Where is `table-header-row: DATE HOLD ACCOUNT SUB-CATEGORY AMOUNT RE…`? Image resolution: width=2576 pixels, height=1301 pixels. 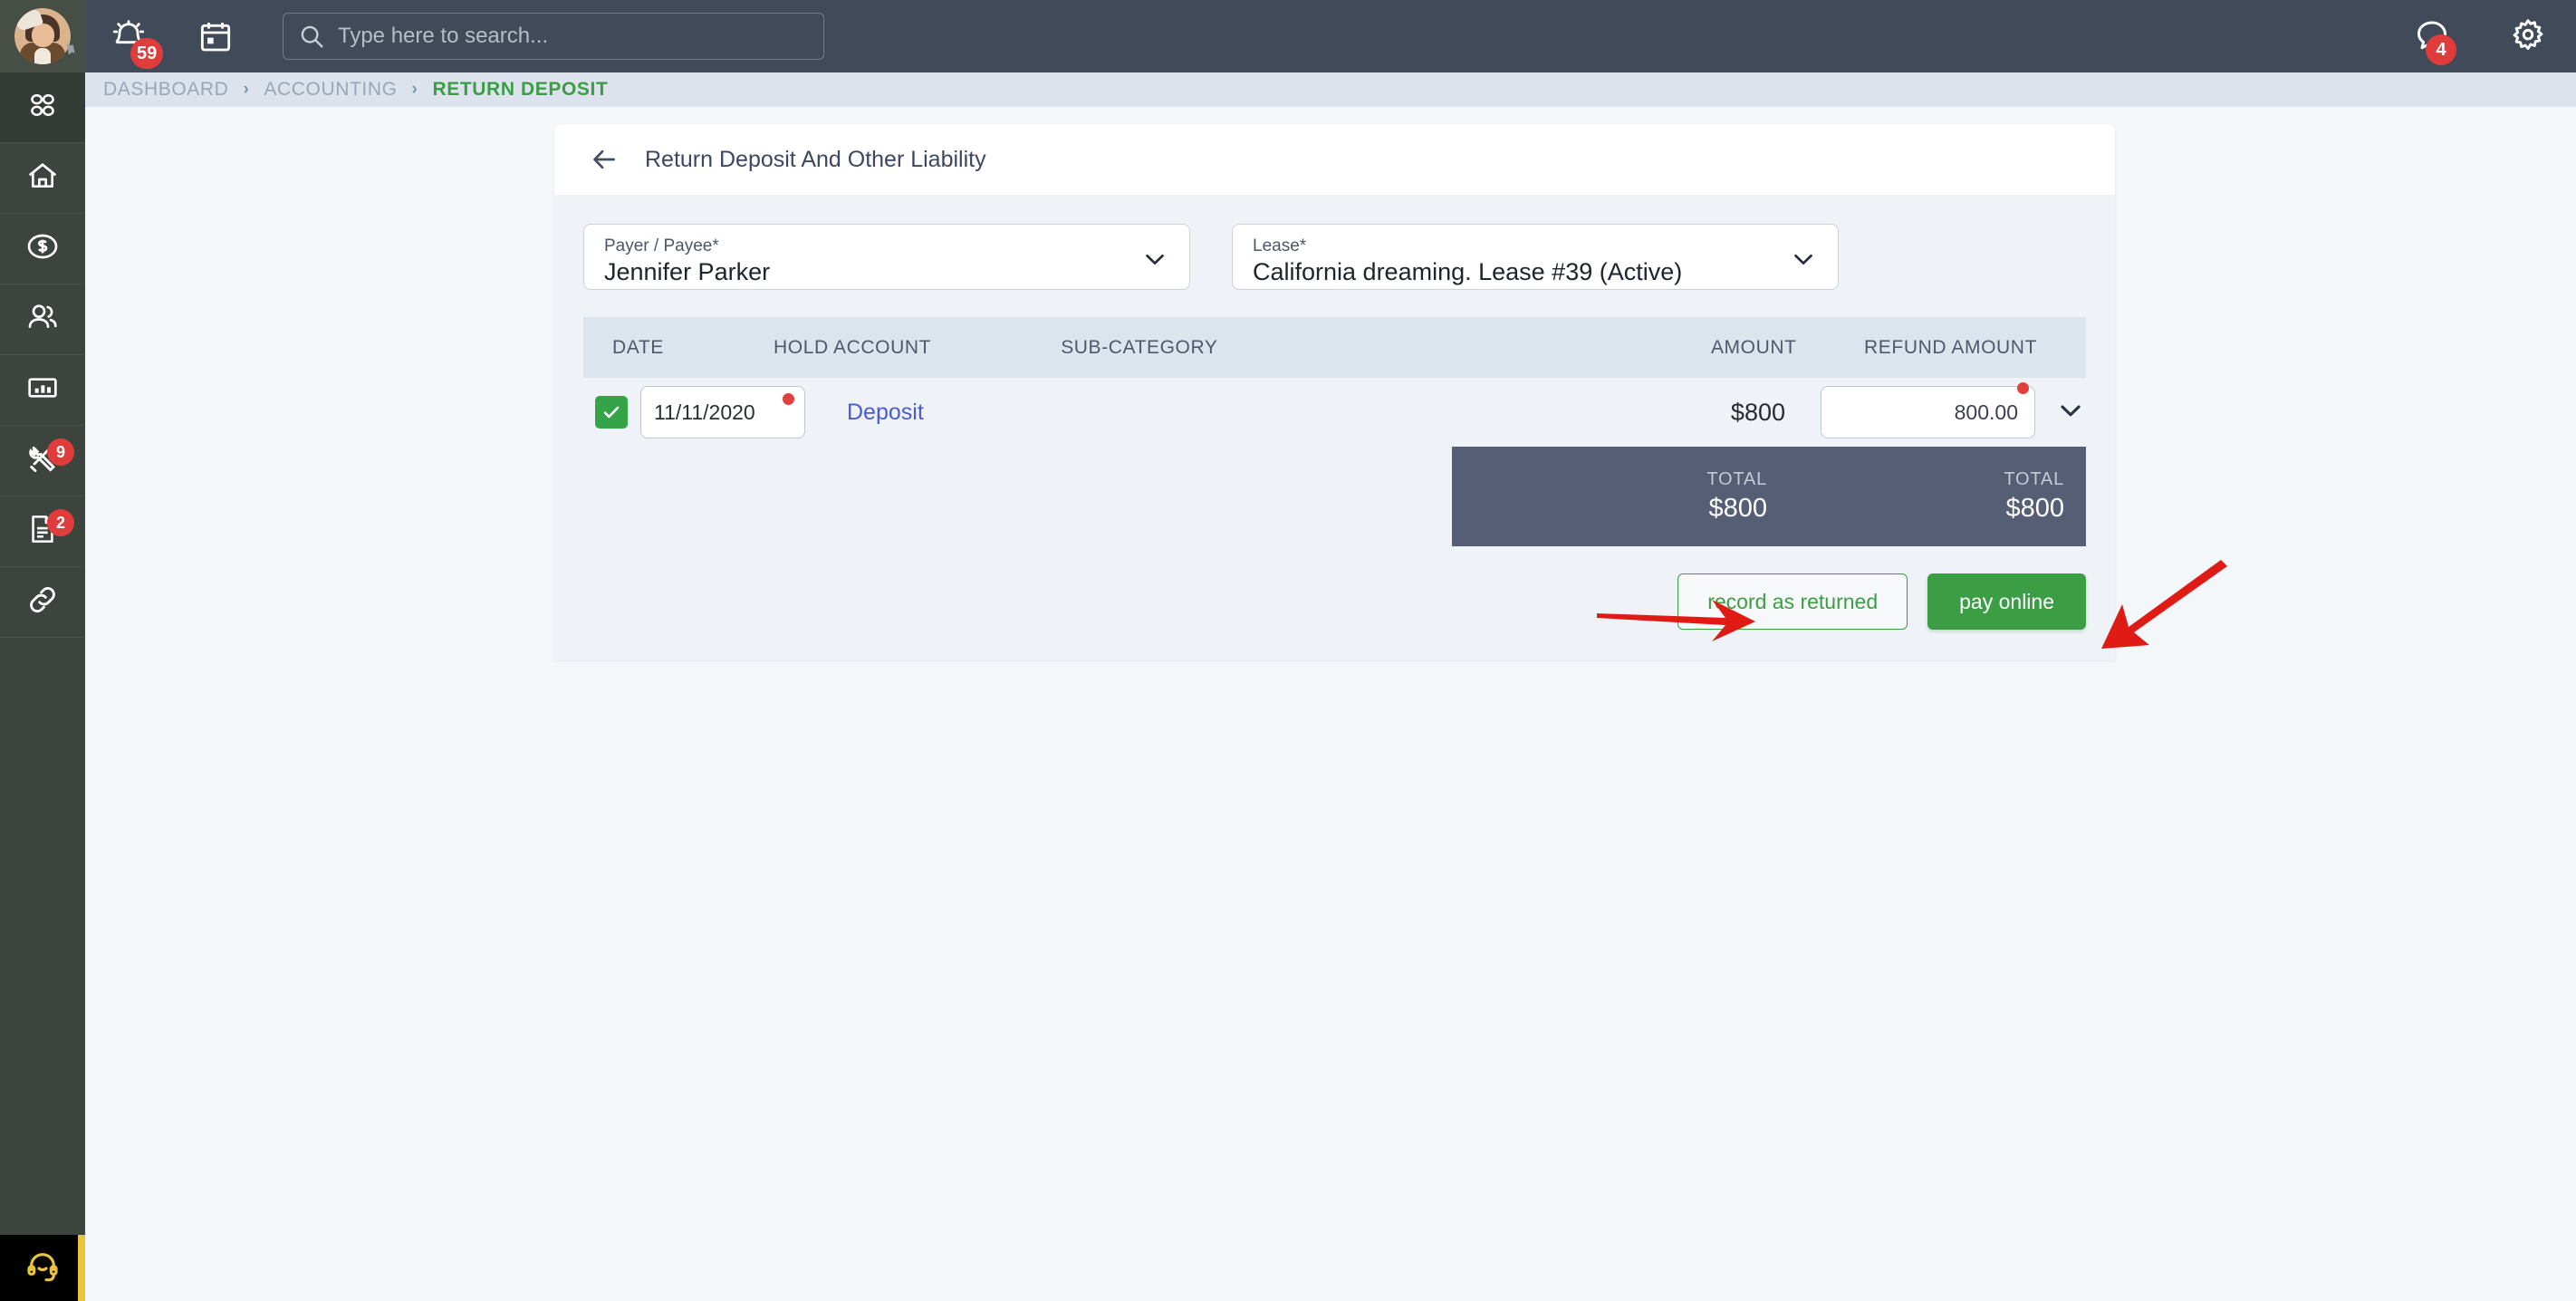
table-header-row: DATE HOLD ACCOUNT SUB-CATEGORY AMOUNT RE… is located at coordinates (1334, 347).